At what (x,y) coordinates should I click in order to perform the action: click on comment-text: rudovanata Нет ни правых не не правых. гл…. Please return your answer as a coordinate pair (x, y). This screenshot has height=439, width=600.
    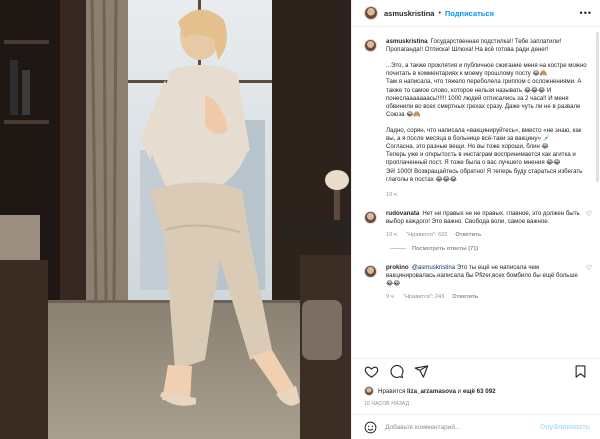
    Looking at the image, I should click on (486, 218).